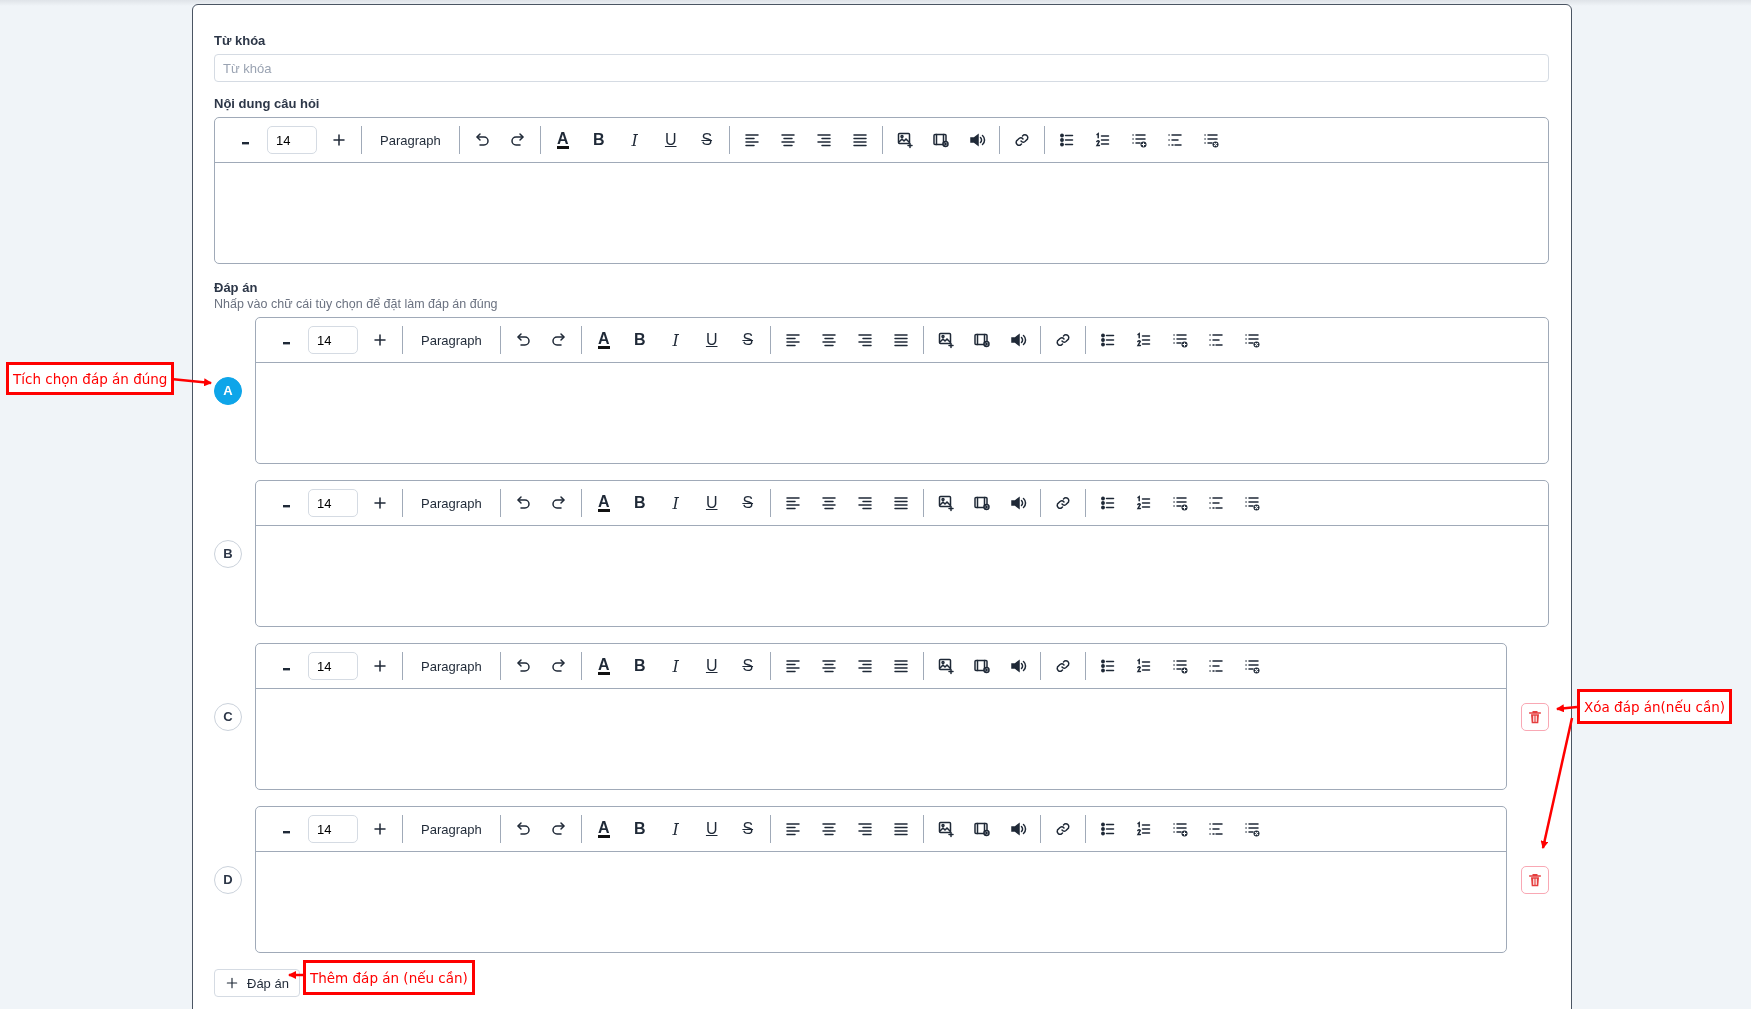  Describe the element at coordinates (228, 879) in the screenshot. I see `option-letter-button: D` at that location.